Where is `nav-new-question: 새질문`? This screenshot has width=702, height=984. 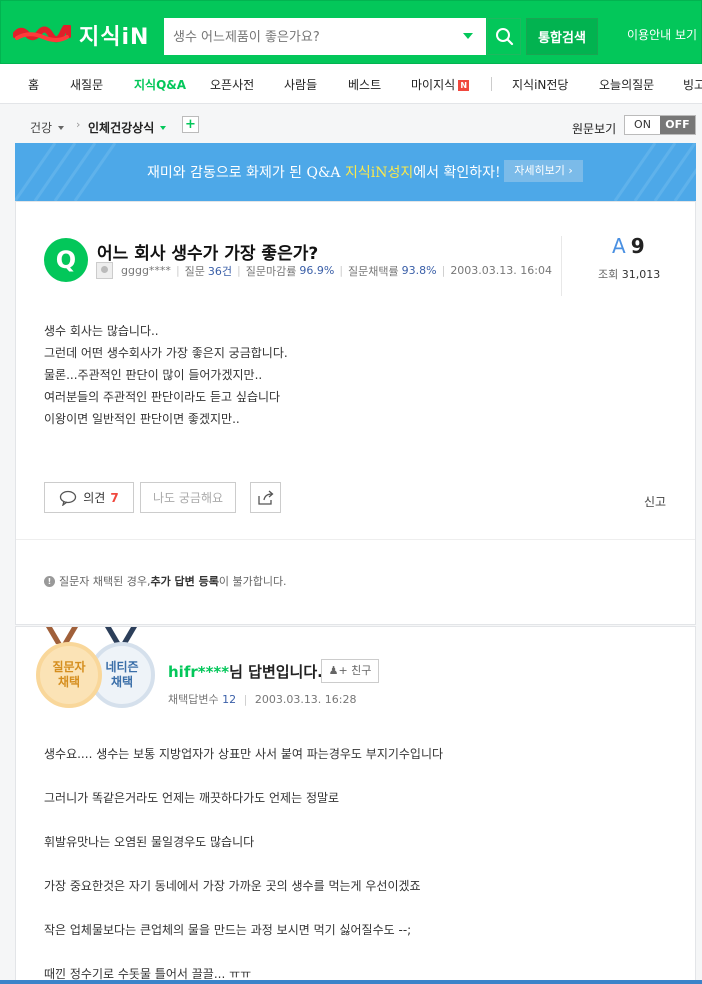
nav-new-question: 새질문 is located at coordinates (86, 84).